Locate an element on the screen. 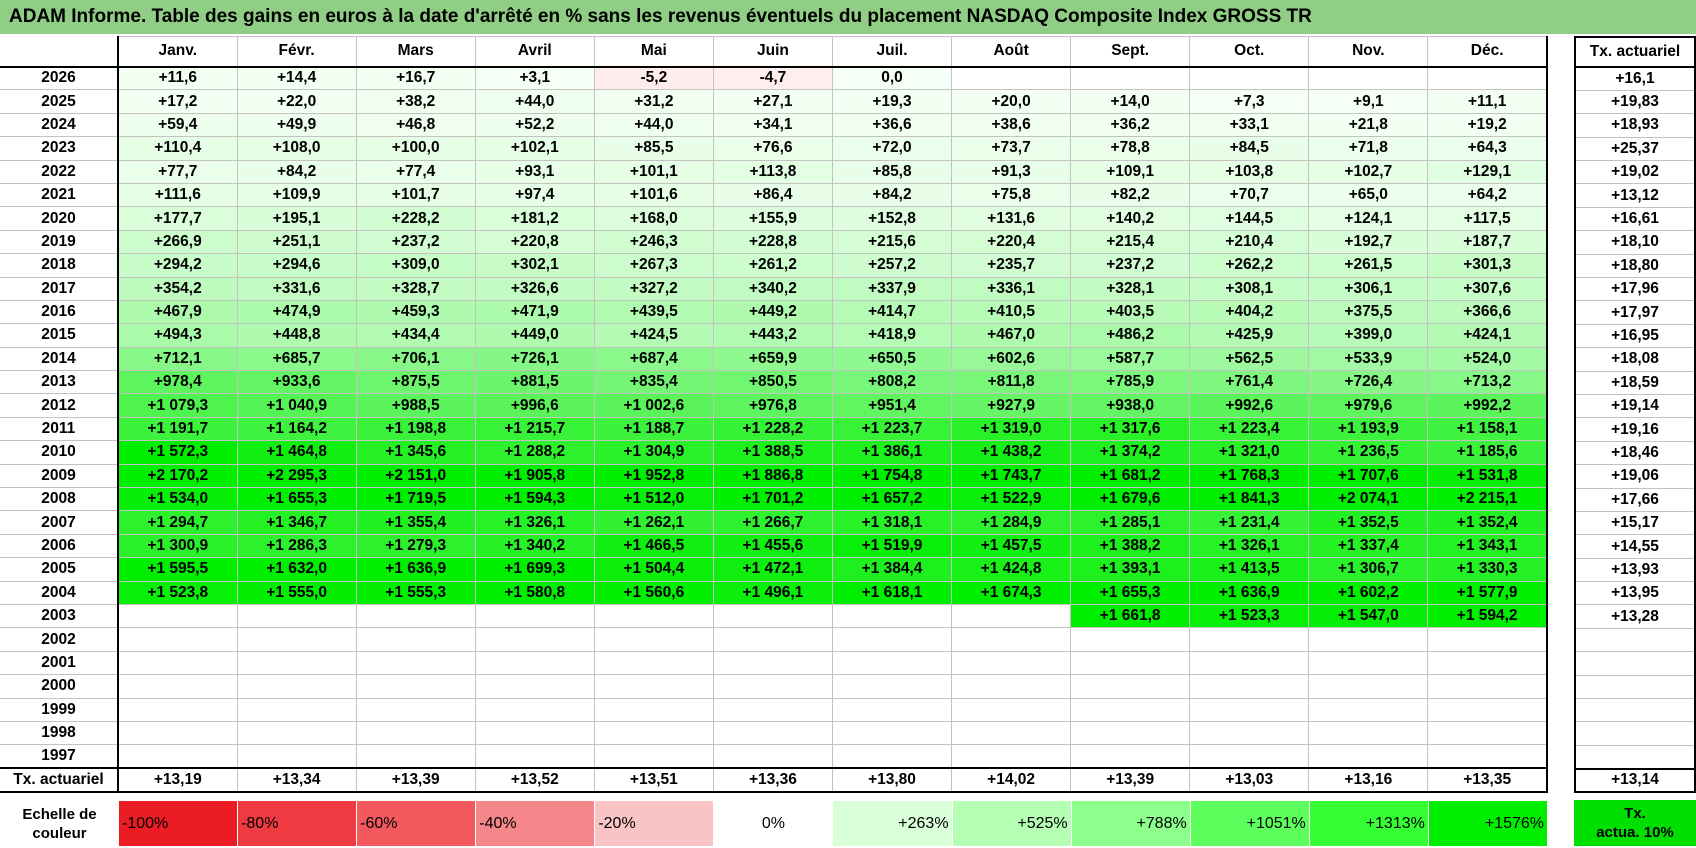 The width and height of the screenshot is (1696, 848). tx-value: +18,59 is located at coordinates (1635, 382).